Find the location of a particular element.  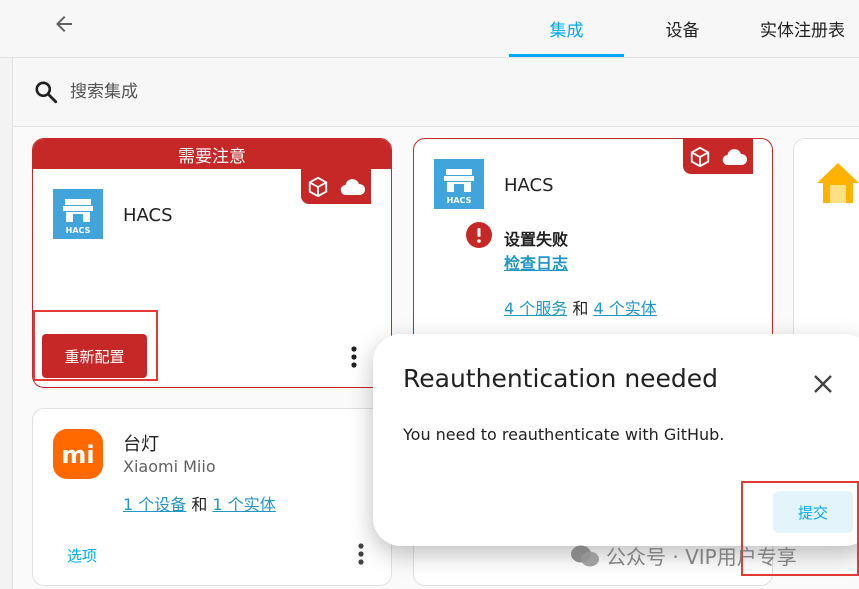

arrow-back-icon is located at coordinates (64, 24).